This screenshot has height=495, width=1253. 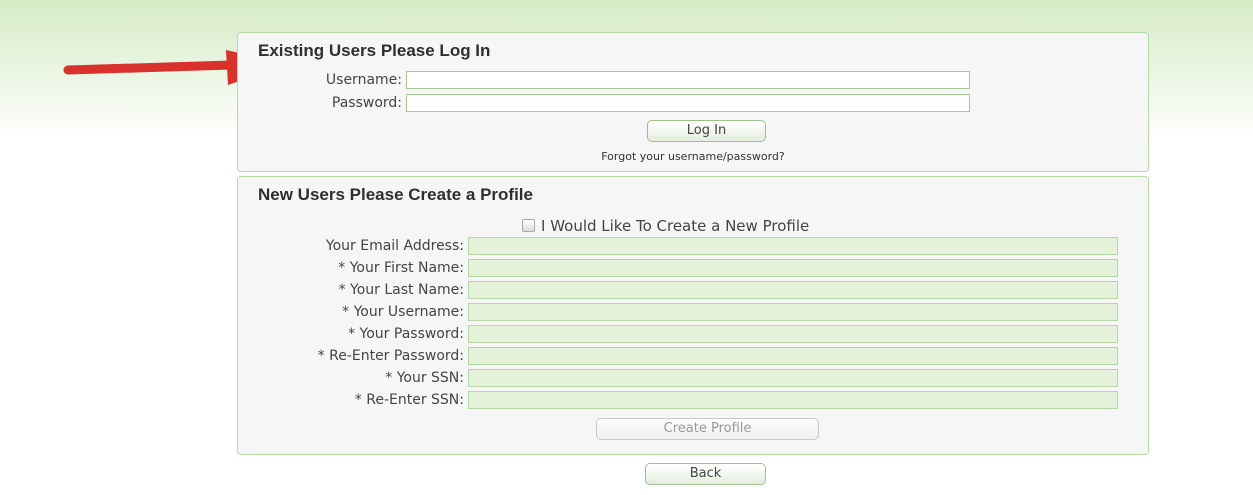 I want to click on confirm-password-input, so click(x=793, y=356).